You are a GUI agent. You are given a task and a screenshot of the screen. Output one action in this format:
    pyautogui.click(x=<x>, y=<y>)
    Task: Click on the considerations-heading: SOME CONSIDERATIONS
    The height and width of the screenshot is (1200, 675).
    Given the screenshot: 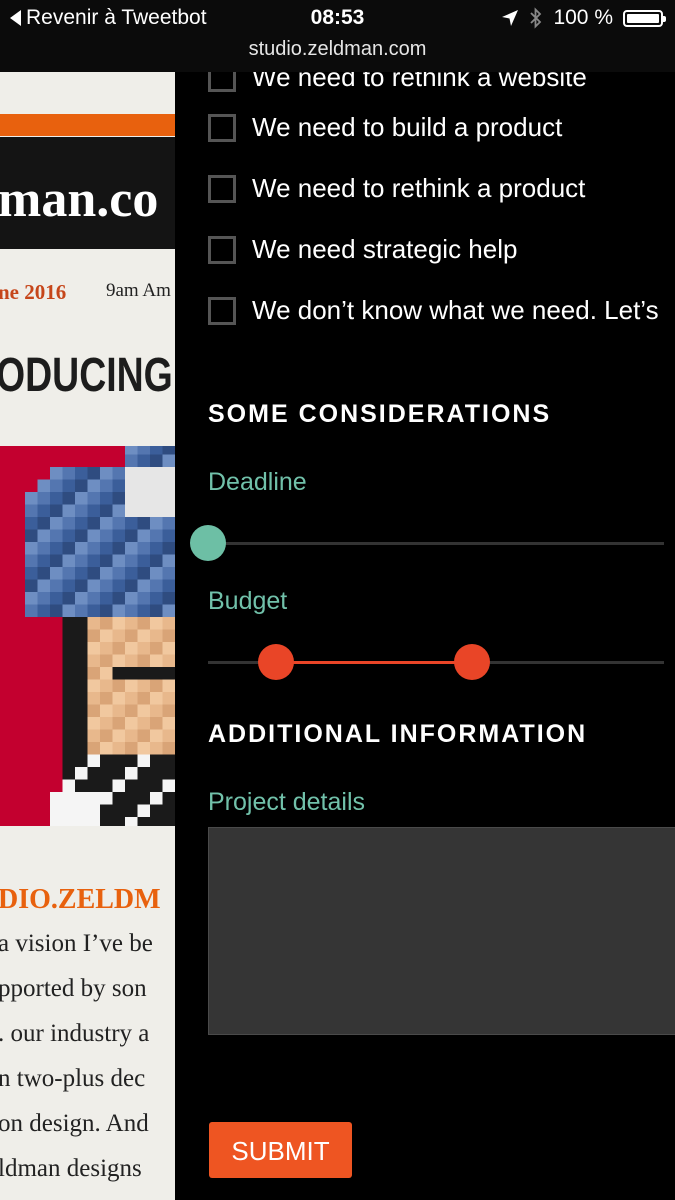 What is the action you would take?
    pyautogui.click(x=380, y=414)
    